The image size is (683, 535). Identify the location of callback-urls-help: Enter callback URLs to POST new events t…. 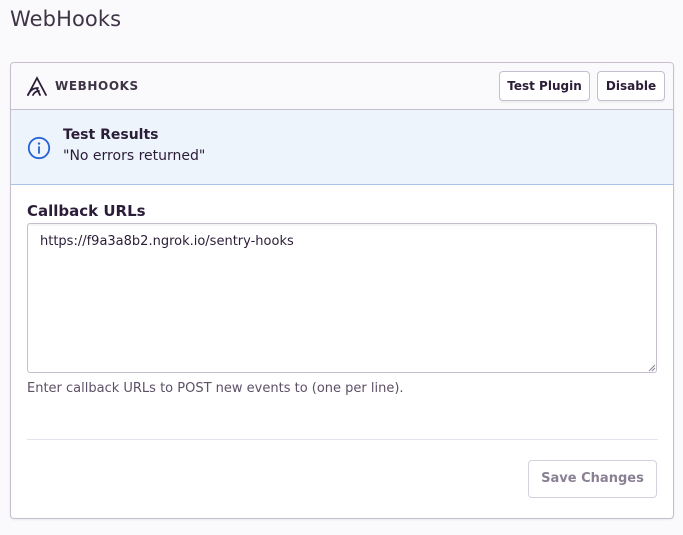
(215, 388).